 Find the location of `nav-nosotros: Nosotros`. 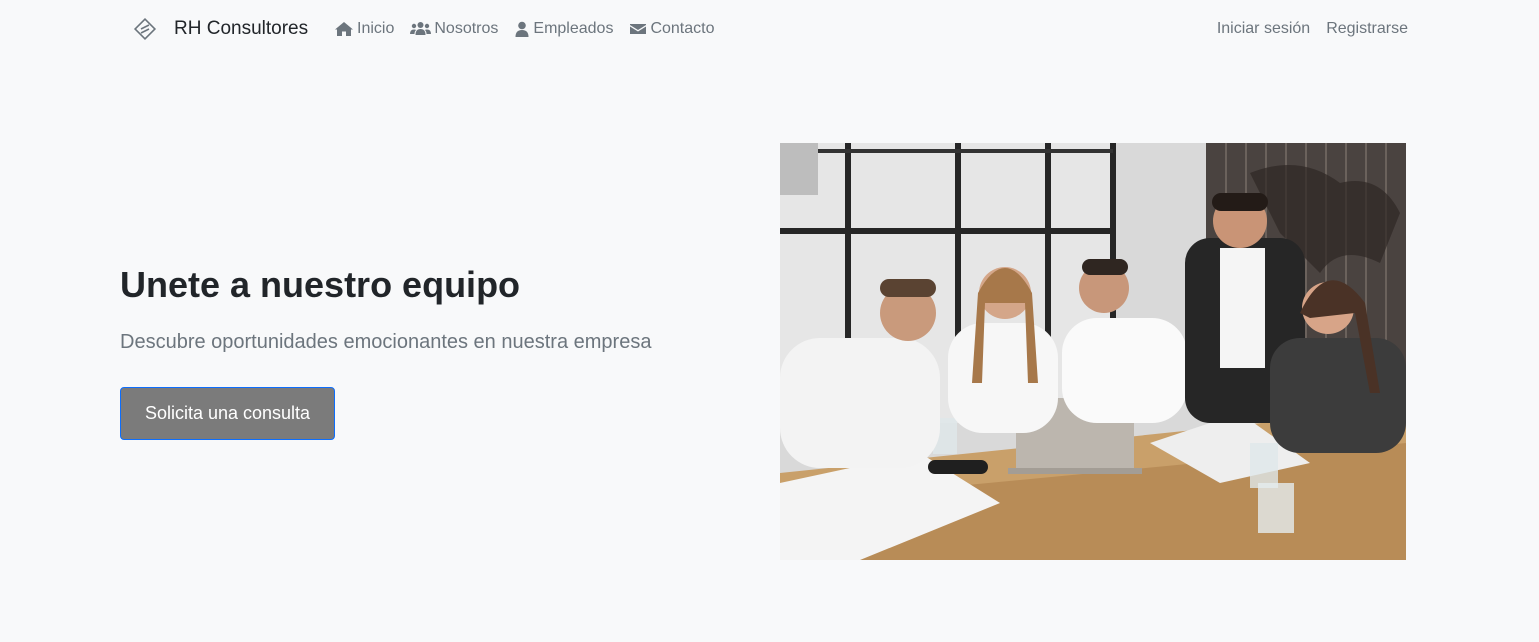

nav-nosotros: Nosotros is located at coordinates (454, 29).